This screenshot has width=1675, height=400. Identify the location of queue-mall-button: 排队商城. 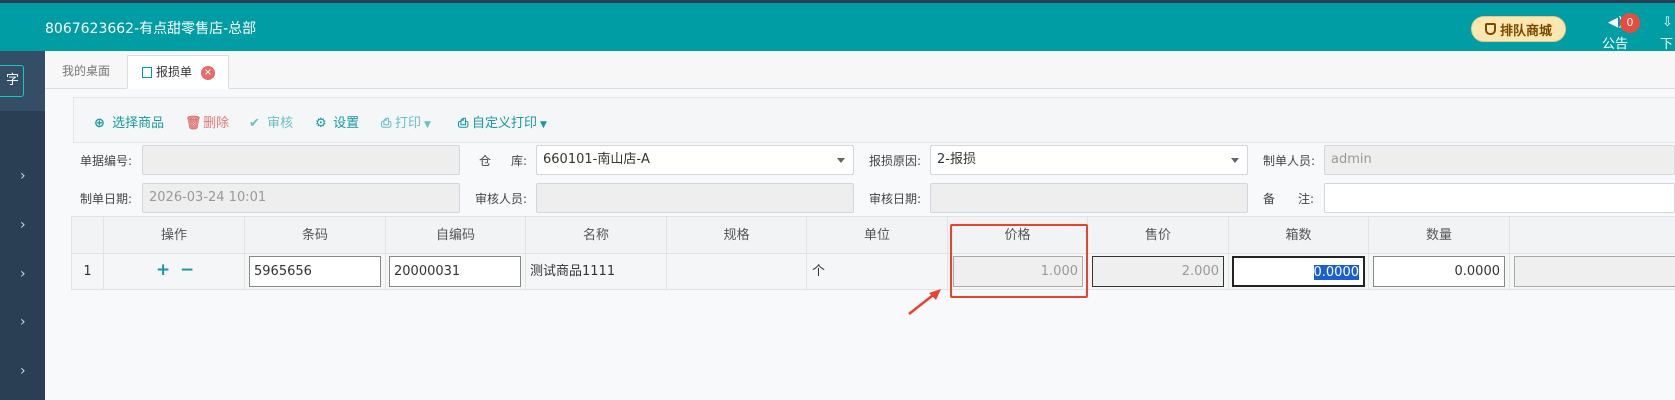
(1518, 29).